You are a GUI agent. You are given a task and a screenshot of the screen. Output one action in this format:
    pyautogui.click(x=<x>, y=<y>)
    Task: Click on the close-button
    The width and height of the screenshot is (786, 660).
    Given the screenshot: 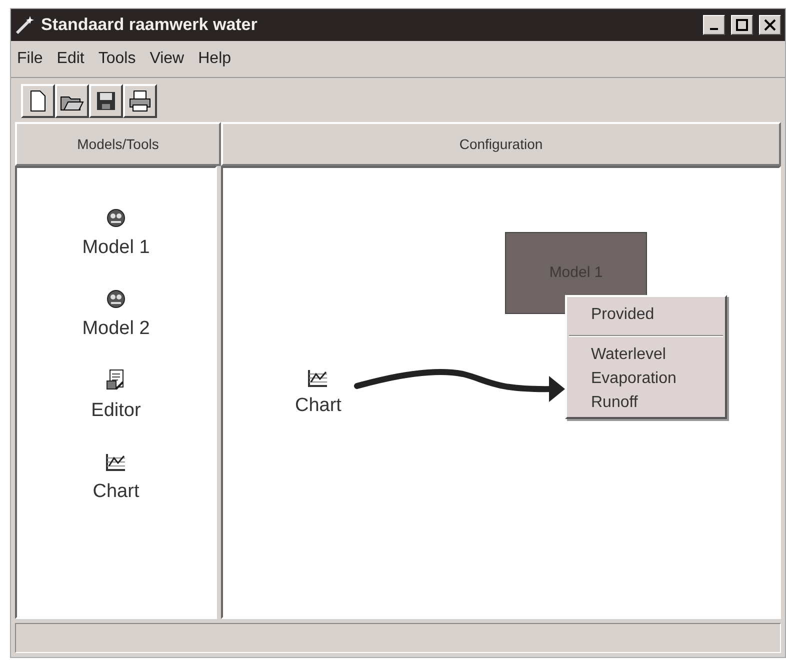 What is the action you would take?
    pyautogui.click(x=770, y=25)
    